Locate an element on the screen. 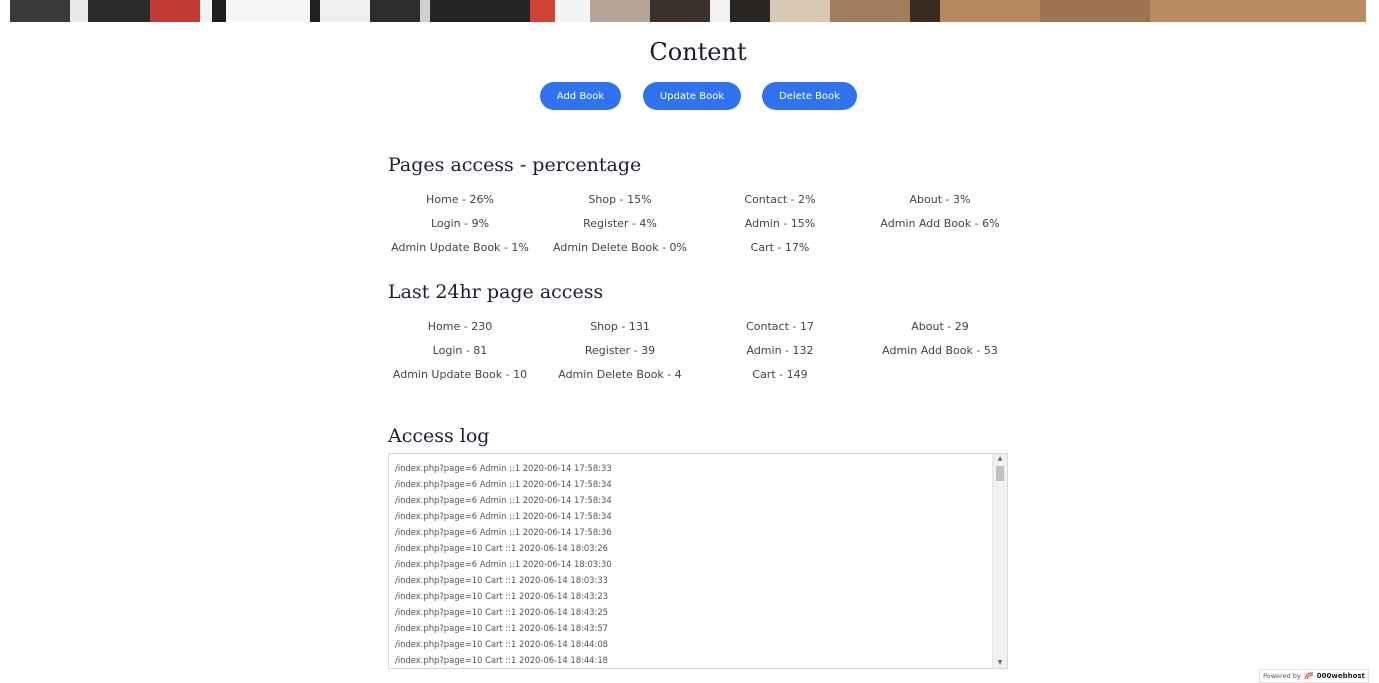 Image resolution: width=1379 pixels, height=683 pixels. access-log-title: Access log is located at coordinates (439, 436).